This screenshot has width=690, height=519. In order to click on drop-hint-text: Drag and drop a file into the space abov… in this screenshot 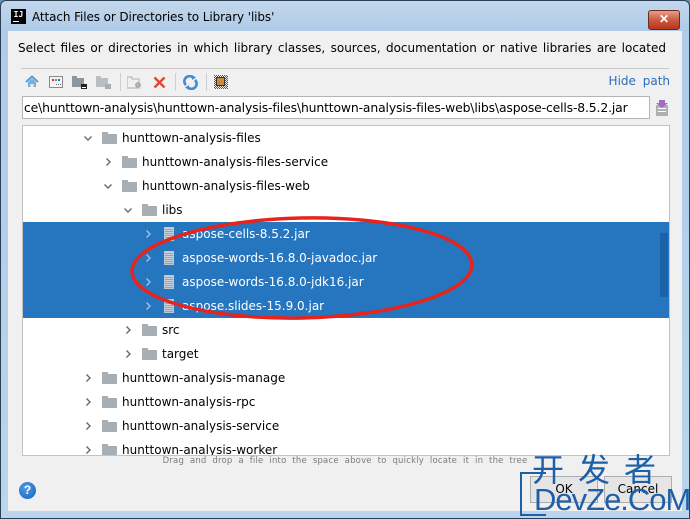, I will do `click(345, 461)`.